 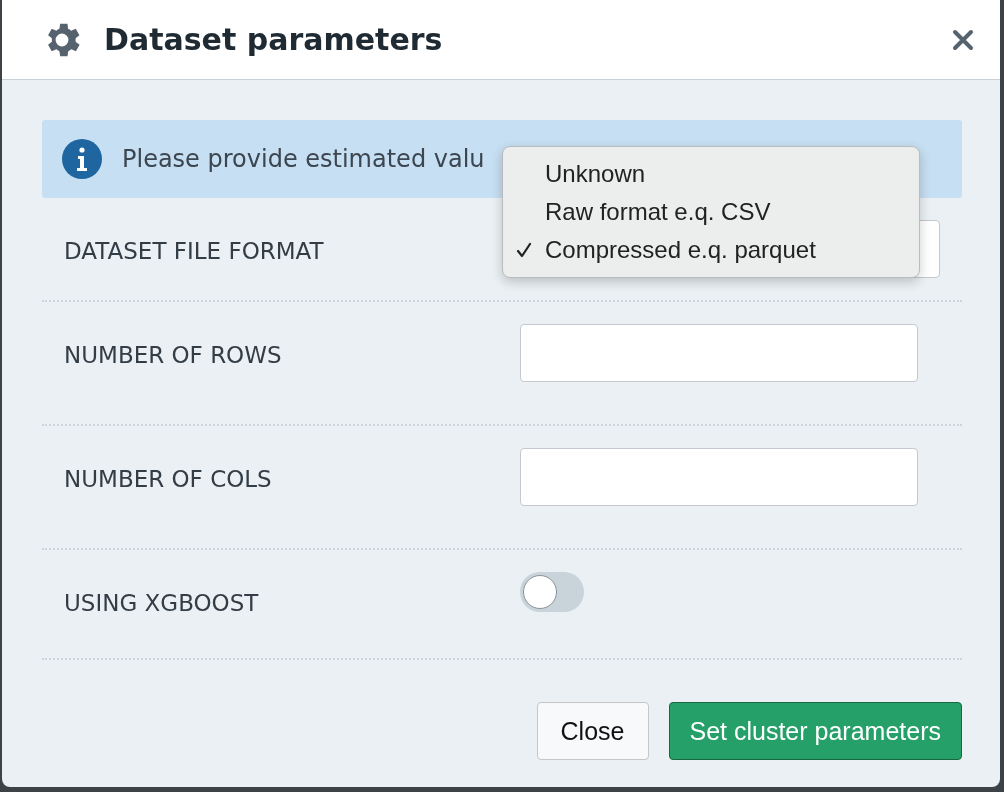 What do you see at coordinates (274, 39) in the screenshot?
I see `dialog-title: Dataset parameters` at bounding box center [274, 39].